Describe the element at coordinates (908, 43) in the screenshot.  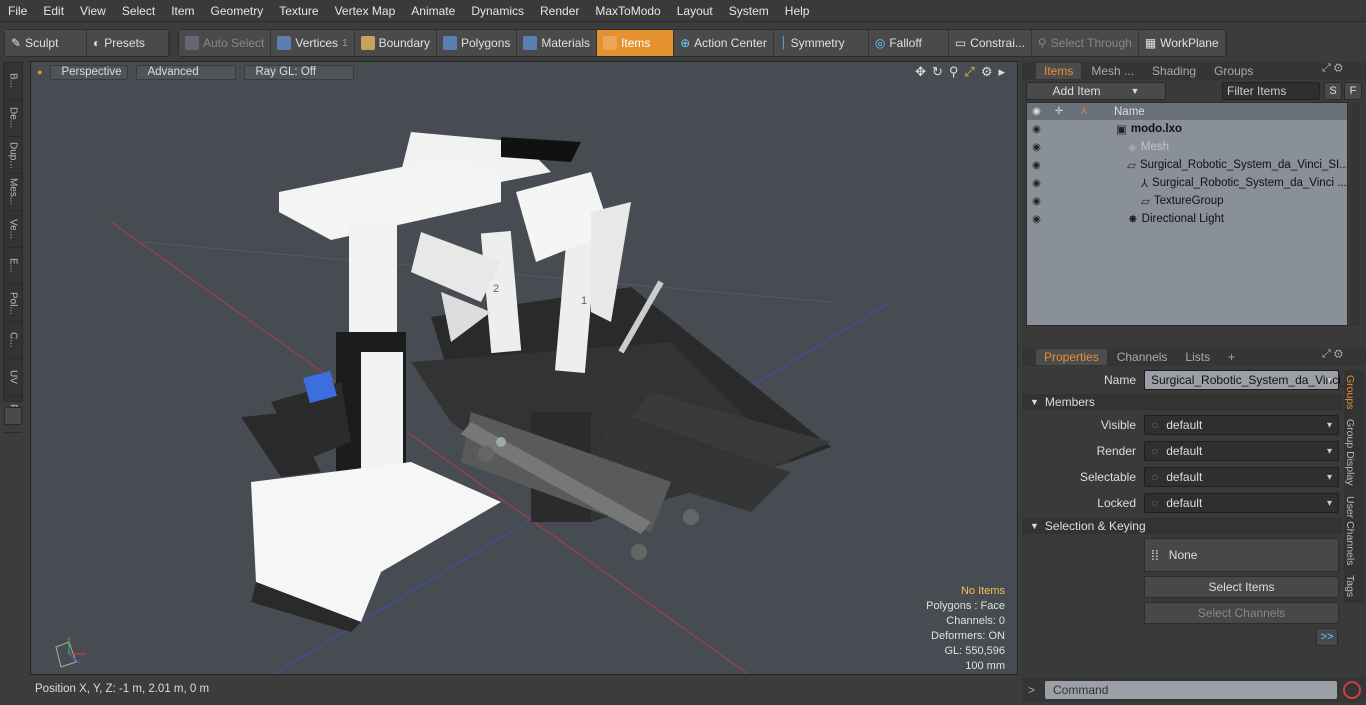
I see `falloff-button: ◎ Falloff` at that location.